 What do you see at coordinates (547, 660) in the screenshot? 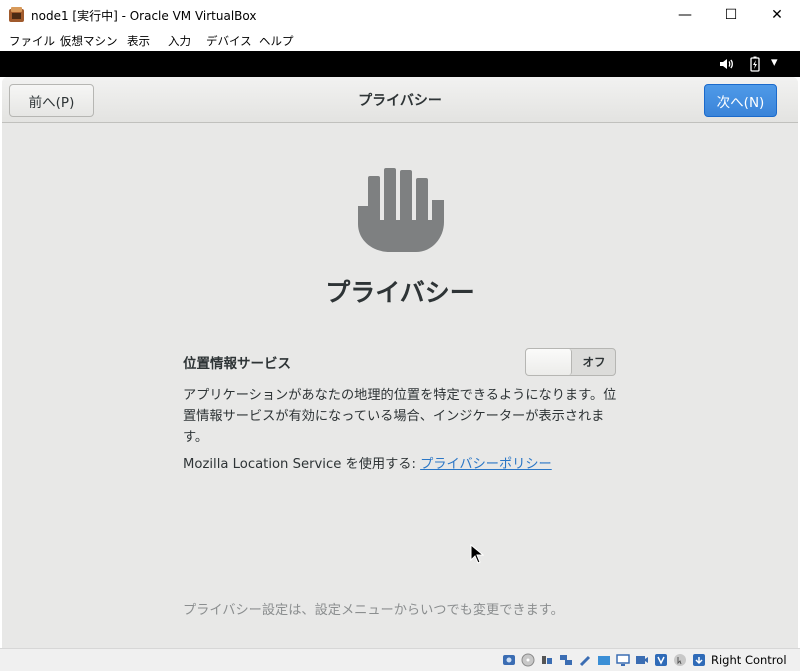
I see `audio-icon` at bounding box center [547, 660].